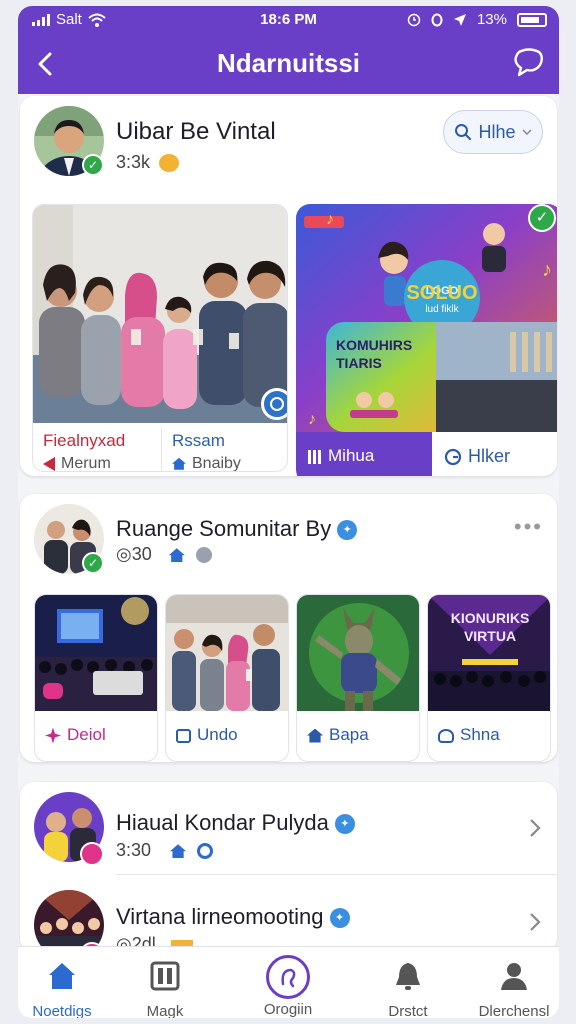 Image resolution: width=576 pixels, height=1024 pixels. What do you see at coordinates (86, 734) in the screenshot?
I see `tile-label-text: Deiol` at bounding box center [86, 734].